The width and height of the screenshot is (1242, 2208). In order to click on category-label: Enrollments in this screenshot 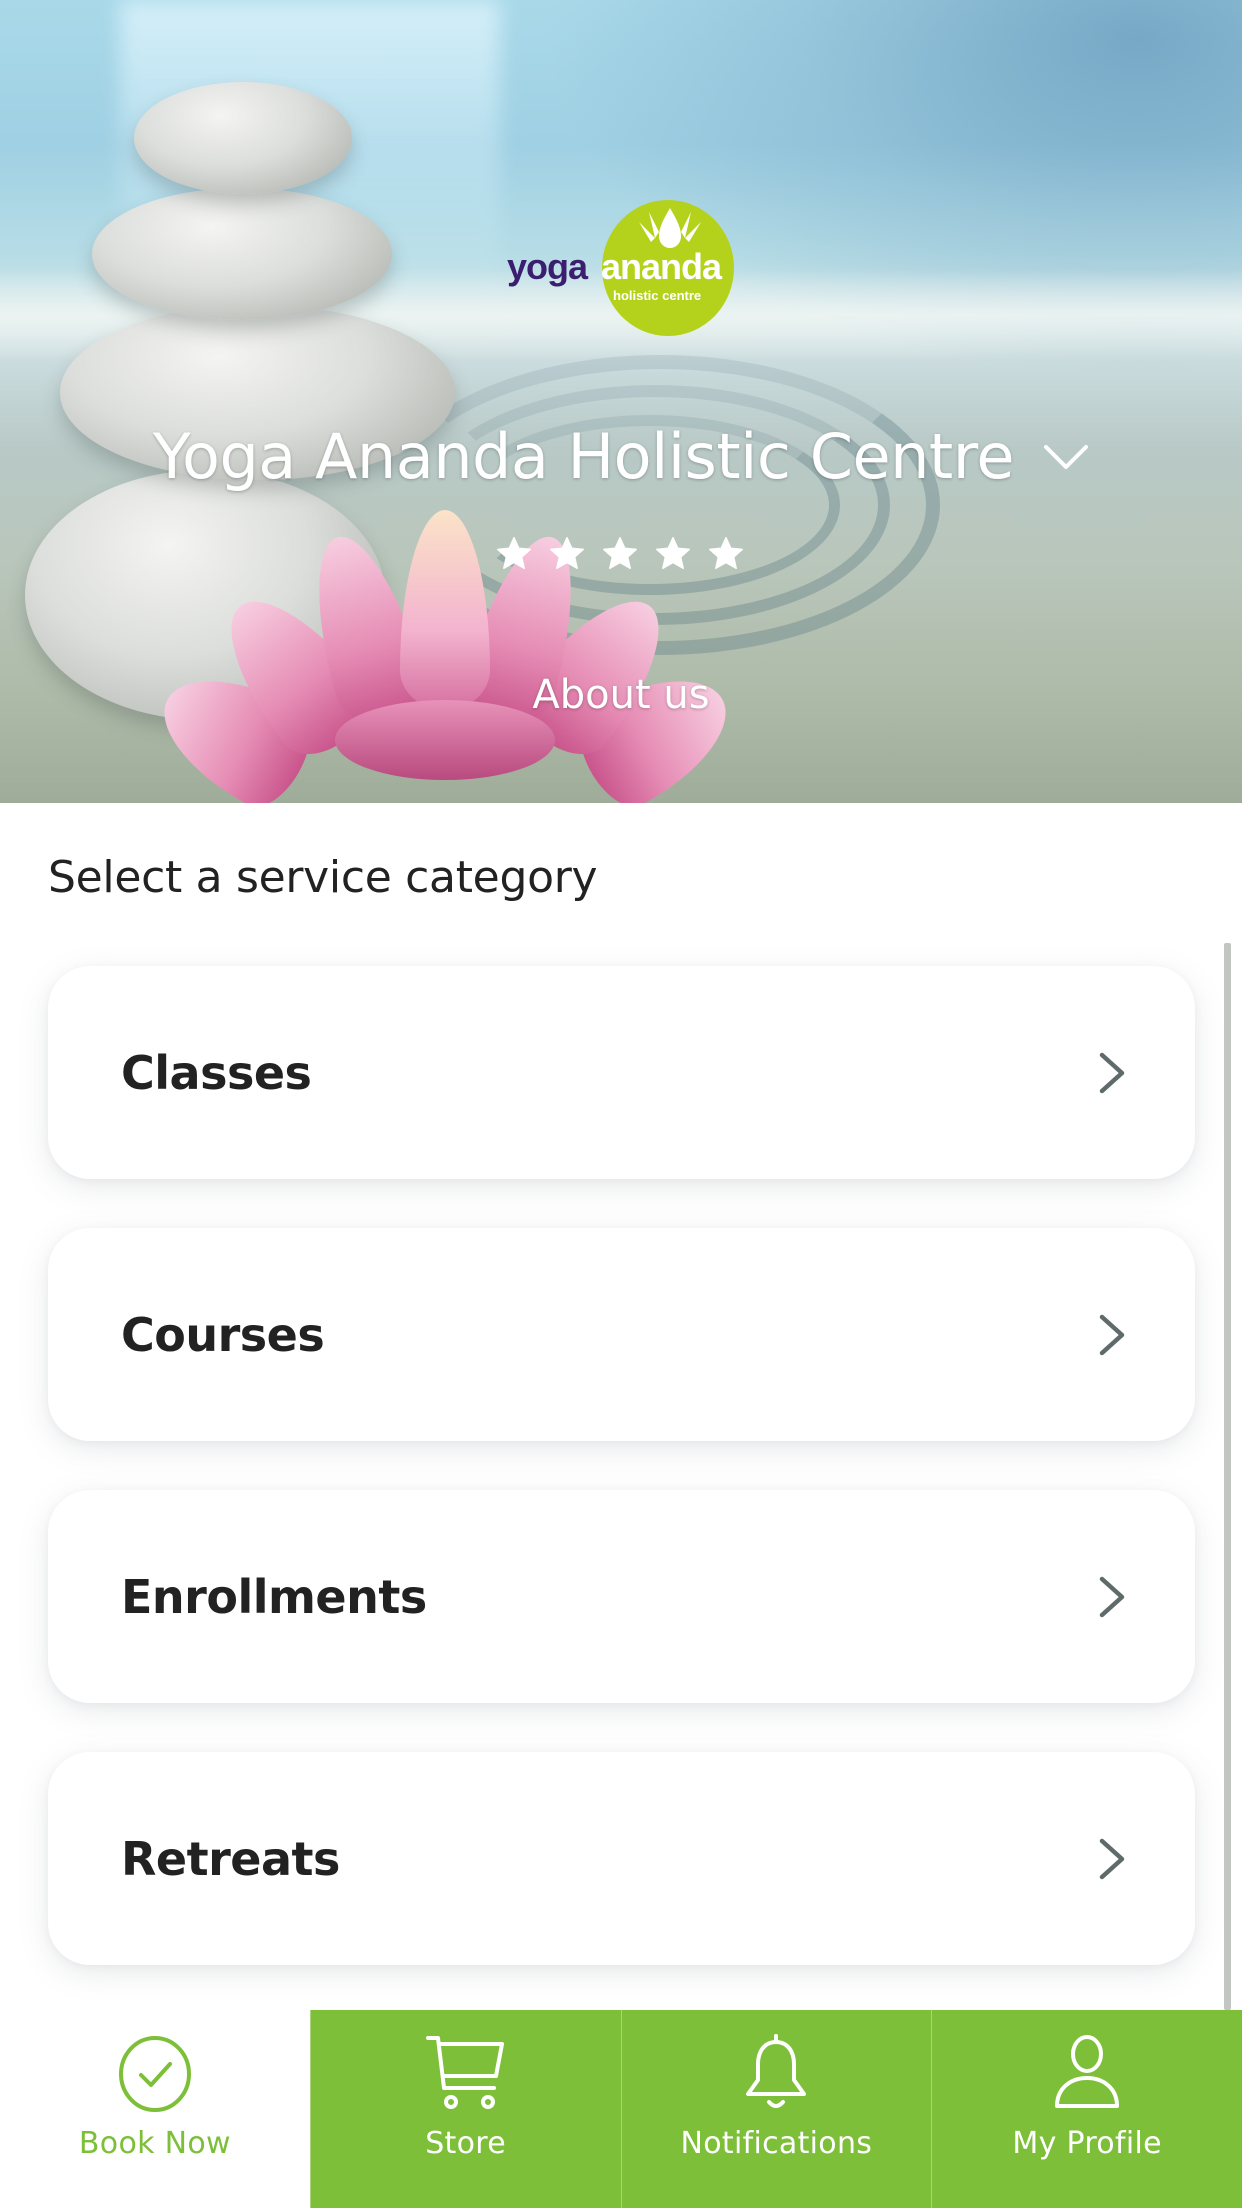, I will do `click(274, 1596)`.